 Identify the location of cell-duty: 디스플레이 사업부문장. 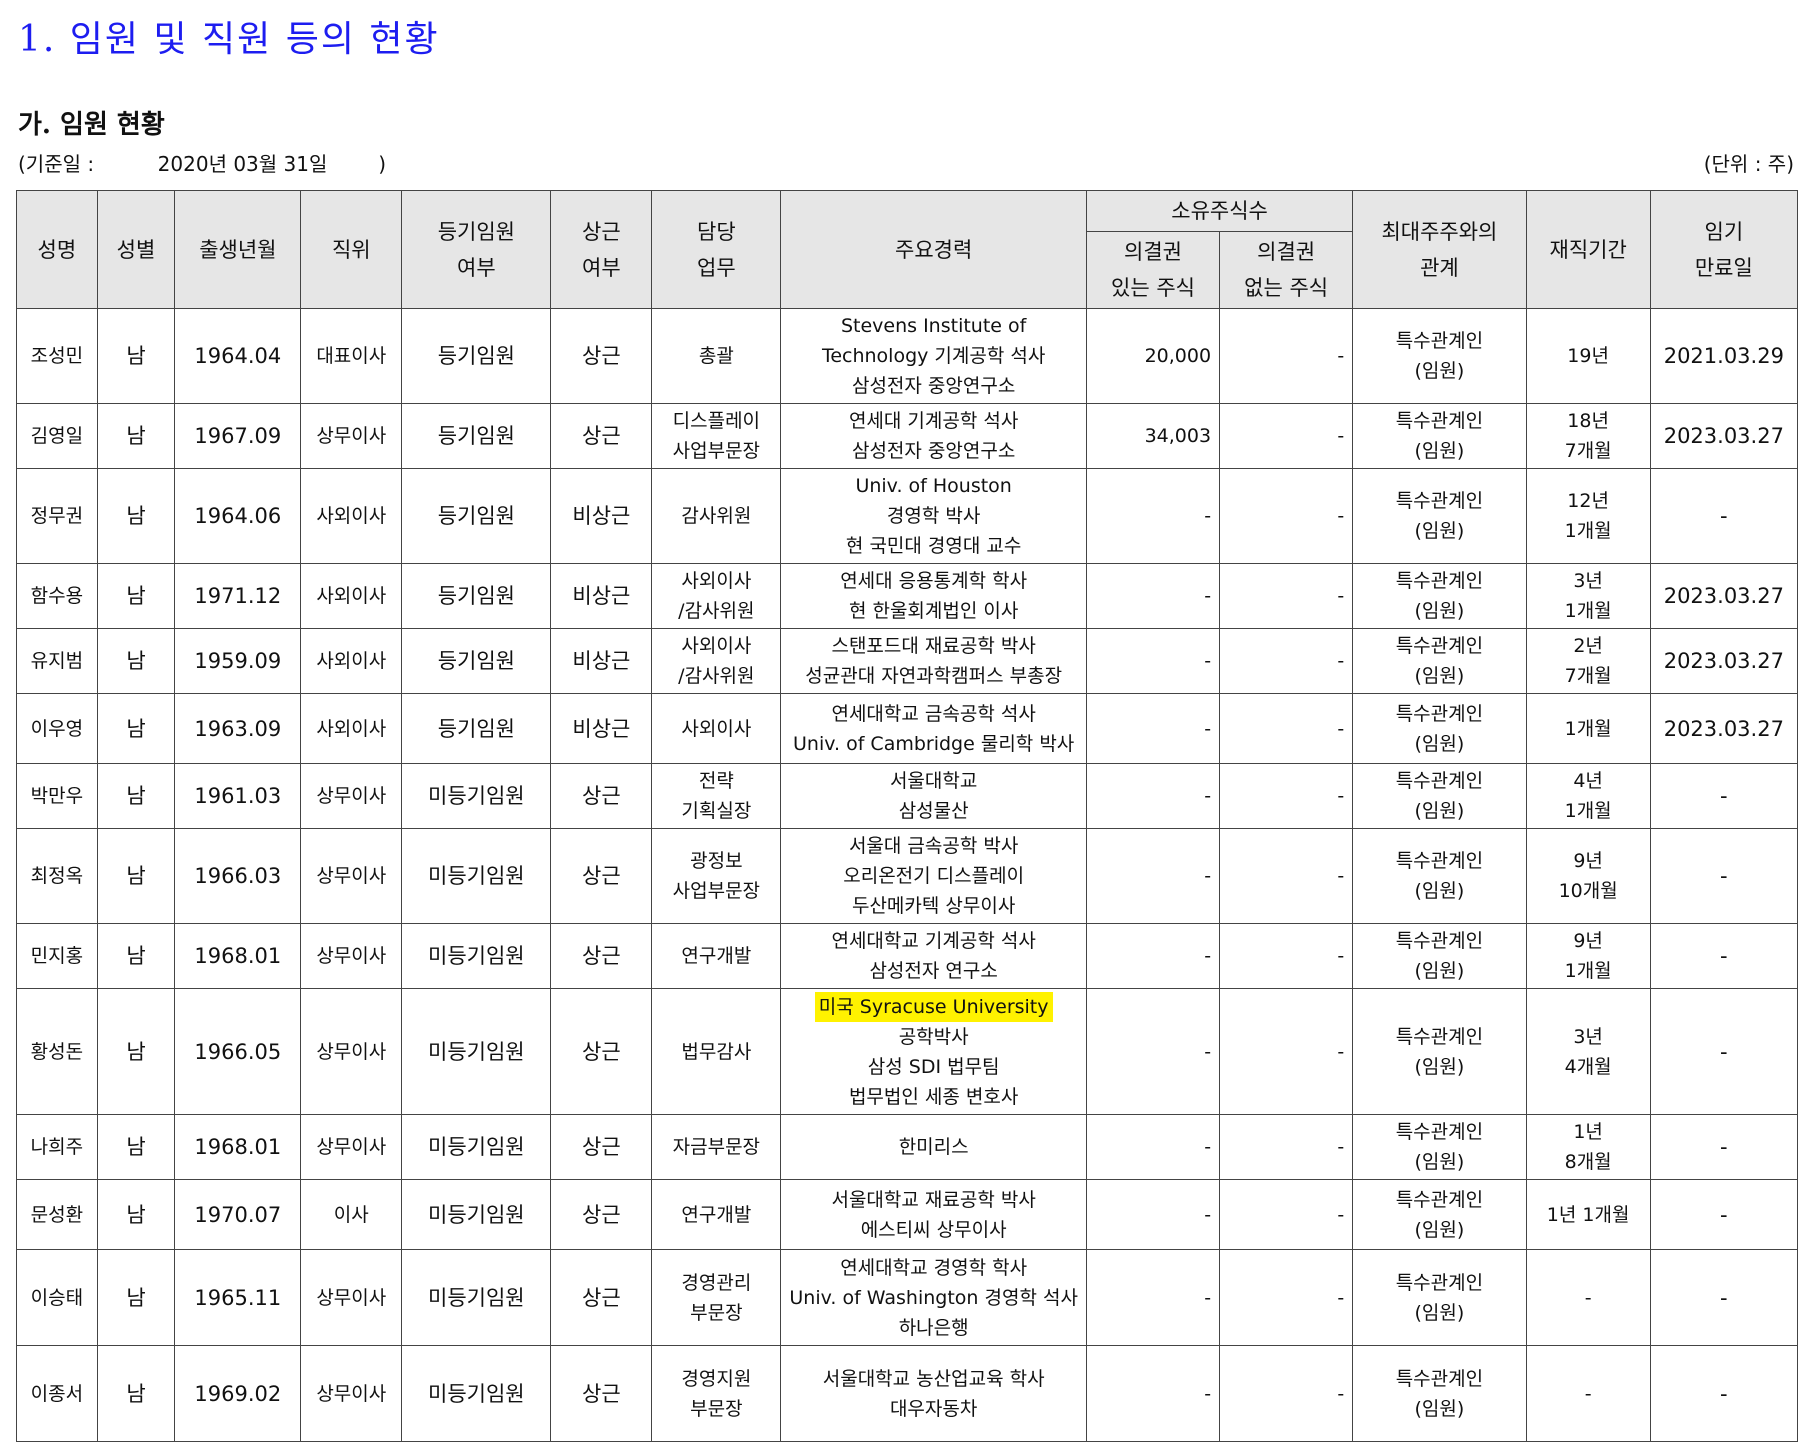
(716, 436).